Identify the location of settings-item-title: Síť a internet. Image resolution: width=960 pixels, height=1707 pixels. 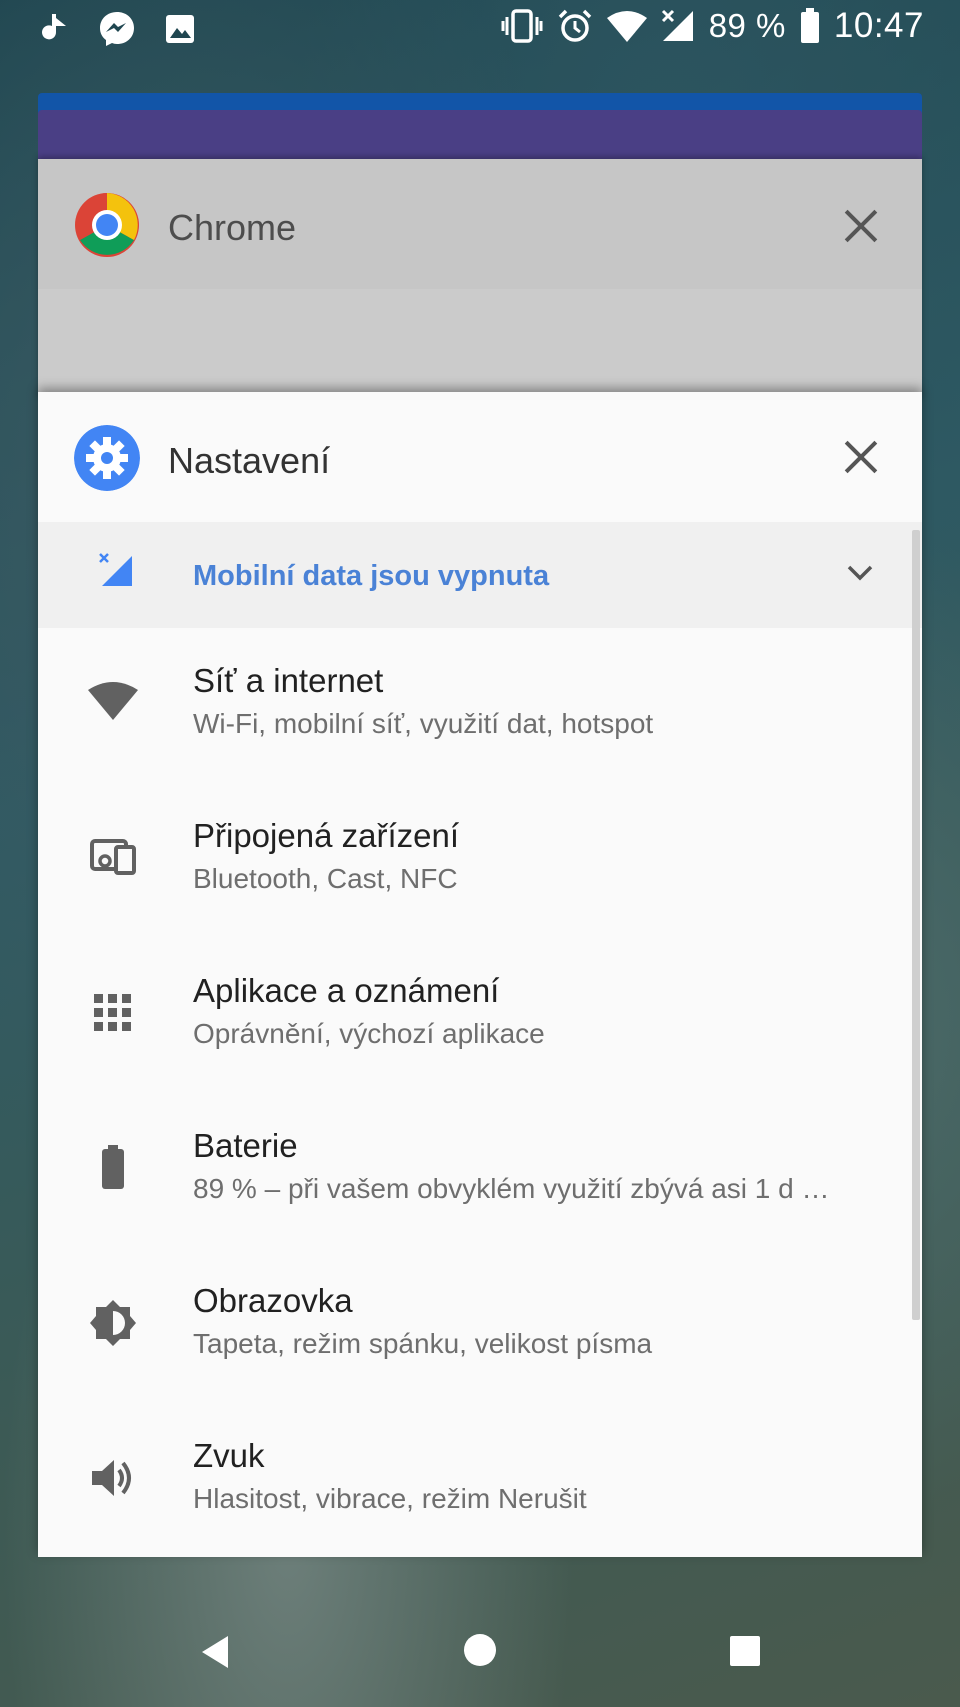
(288, 680).